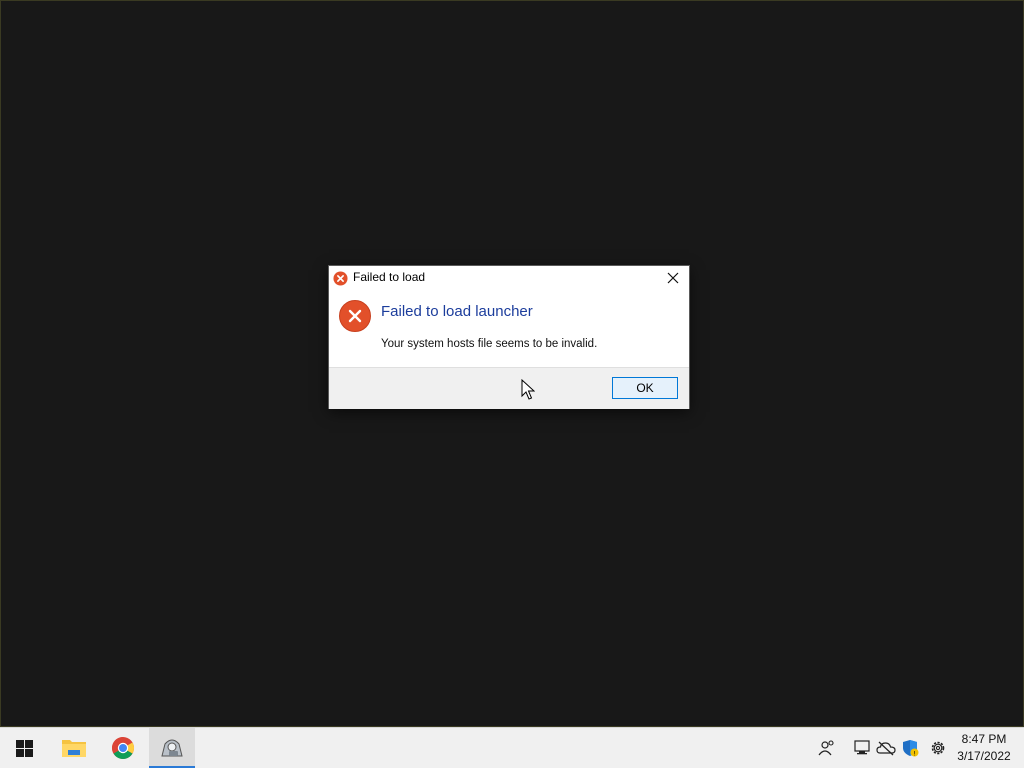  I want to click on start-button, so click(24, 748).